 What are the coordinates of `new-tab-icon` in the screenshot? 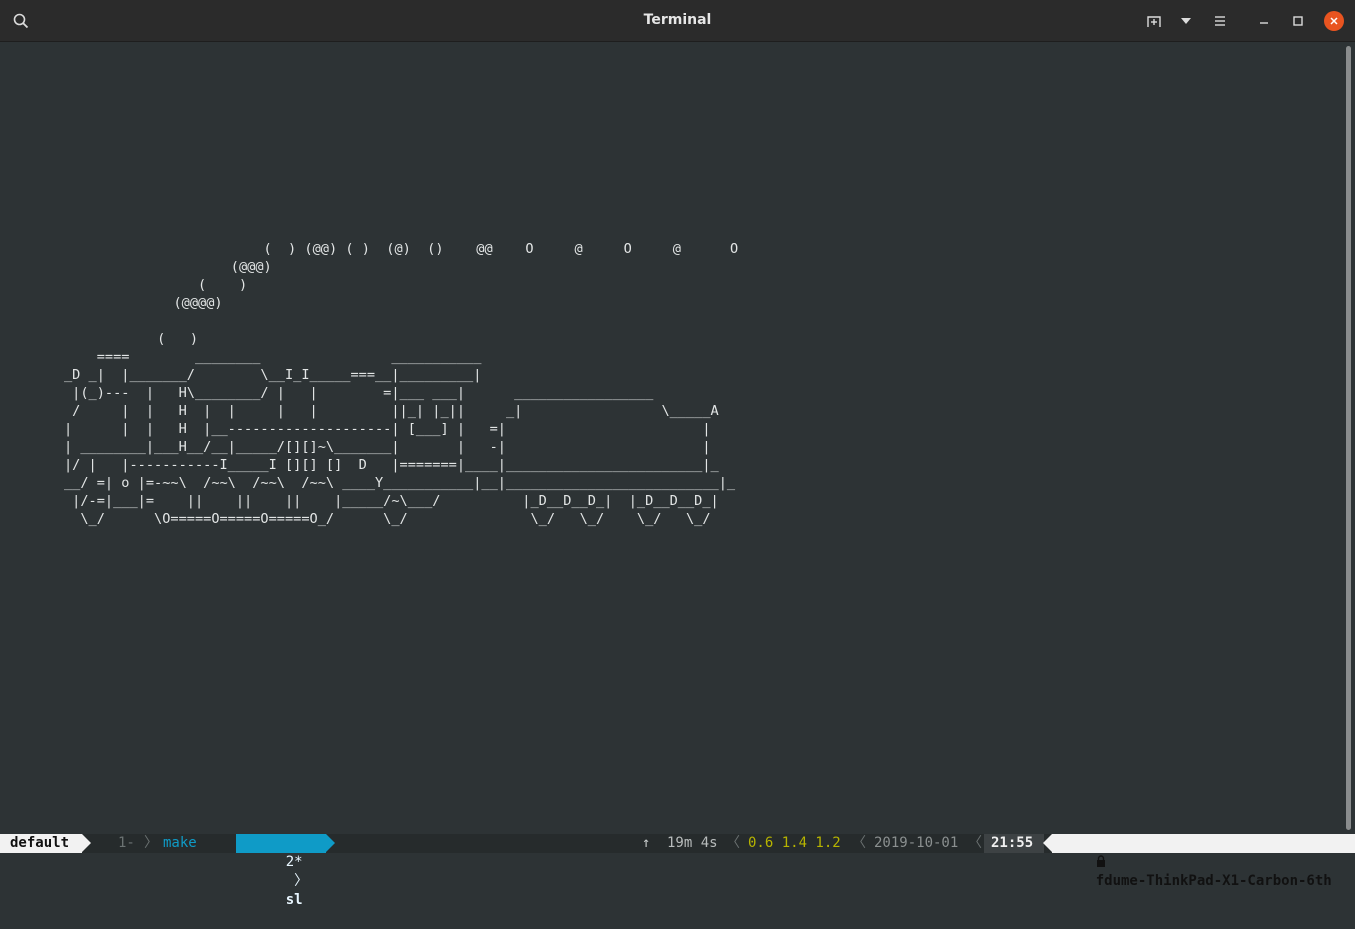 It's located at (1154, 21).